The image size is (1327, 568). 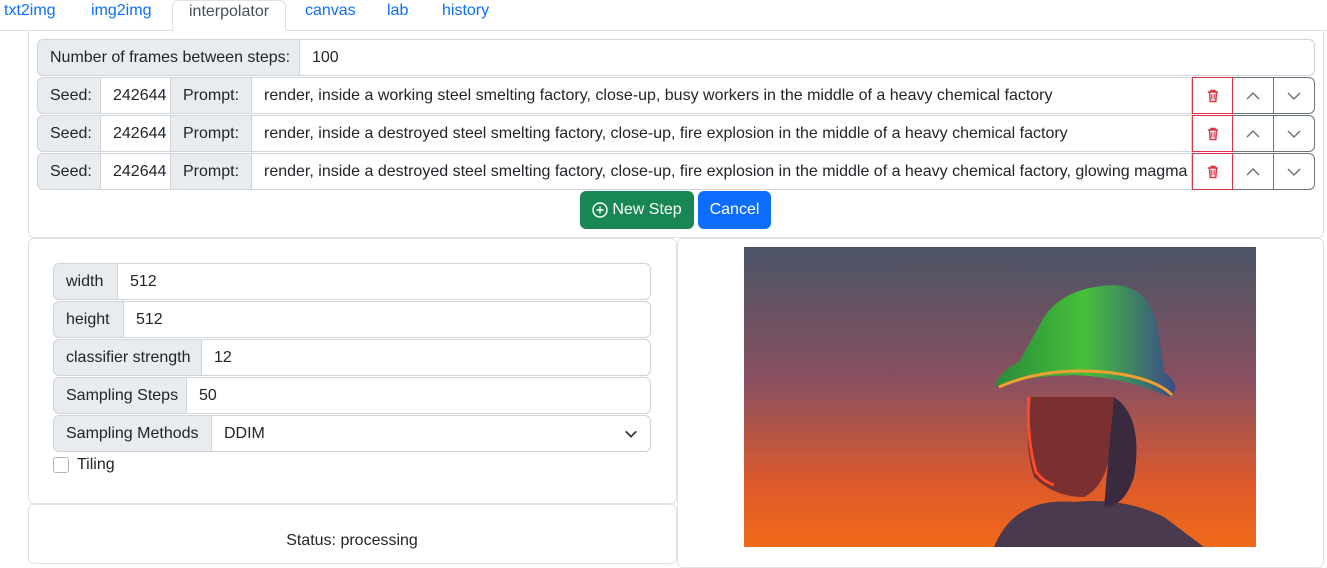 What do you see at coordinates (61, 465) in the screenshot?
I see `tiling-checkbox` at bounding box center [61, 465].